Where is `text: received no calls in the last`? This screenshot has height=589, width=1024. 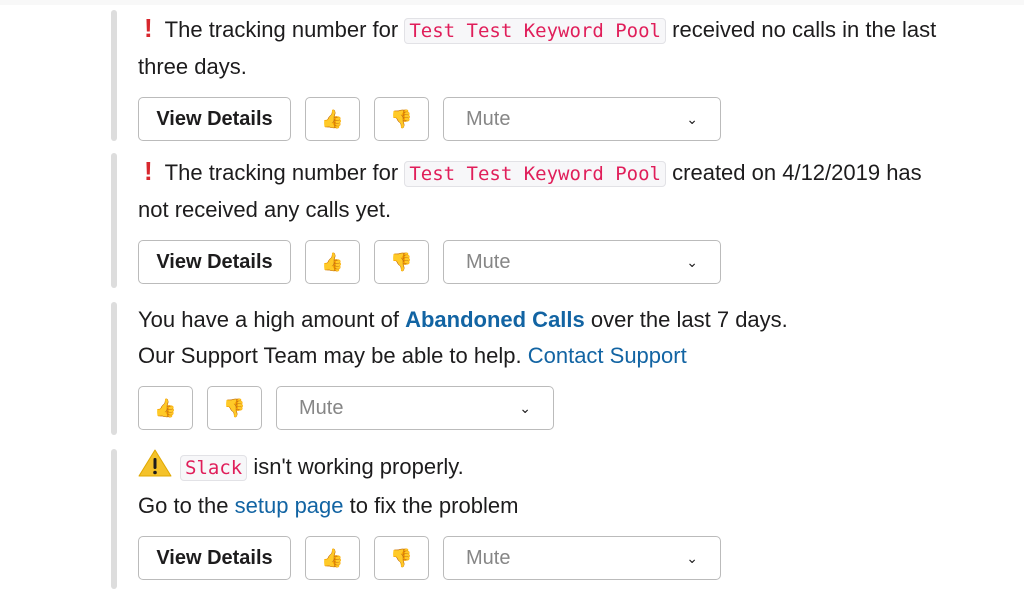 text: received no calls in the last is located at coordinates (804, 29).